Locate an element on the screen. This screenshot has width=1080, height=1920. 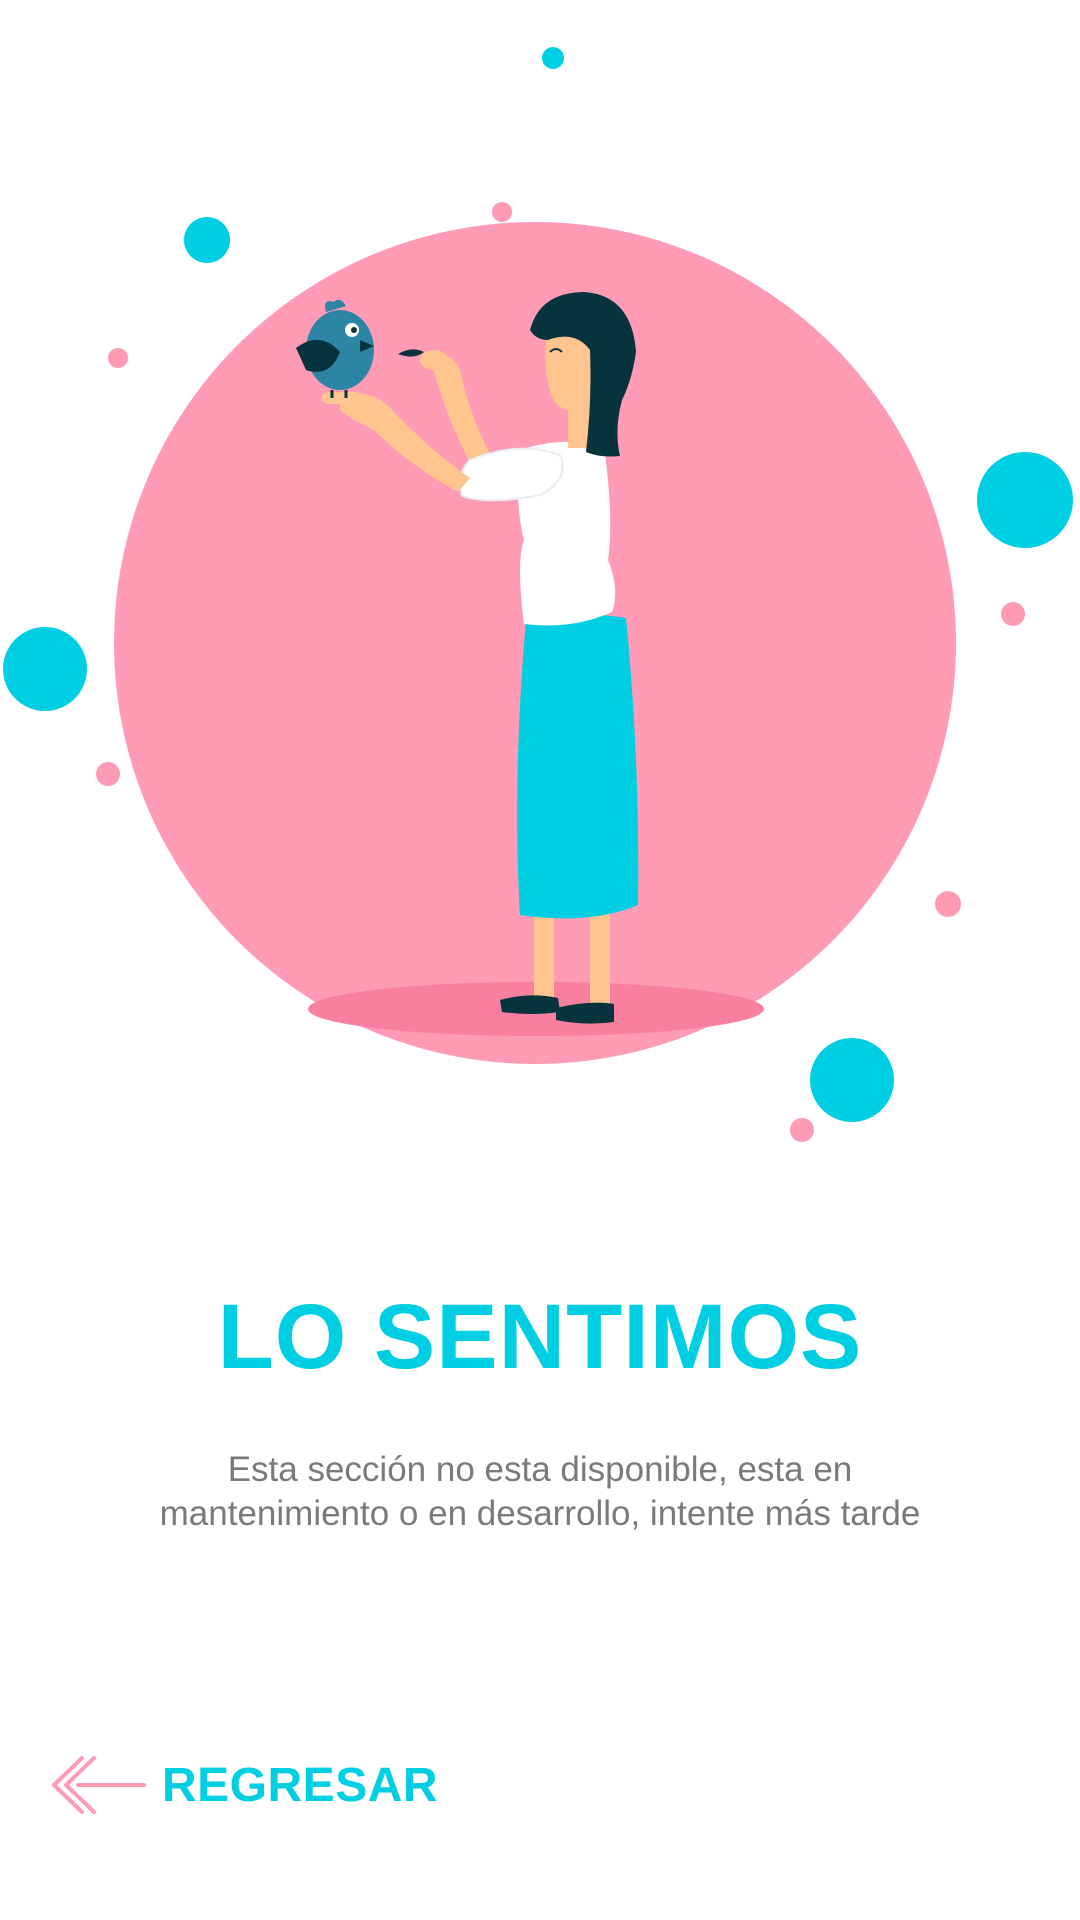
back-button-label: REGRESAR is located at coordinates (300, 1785).